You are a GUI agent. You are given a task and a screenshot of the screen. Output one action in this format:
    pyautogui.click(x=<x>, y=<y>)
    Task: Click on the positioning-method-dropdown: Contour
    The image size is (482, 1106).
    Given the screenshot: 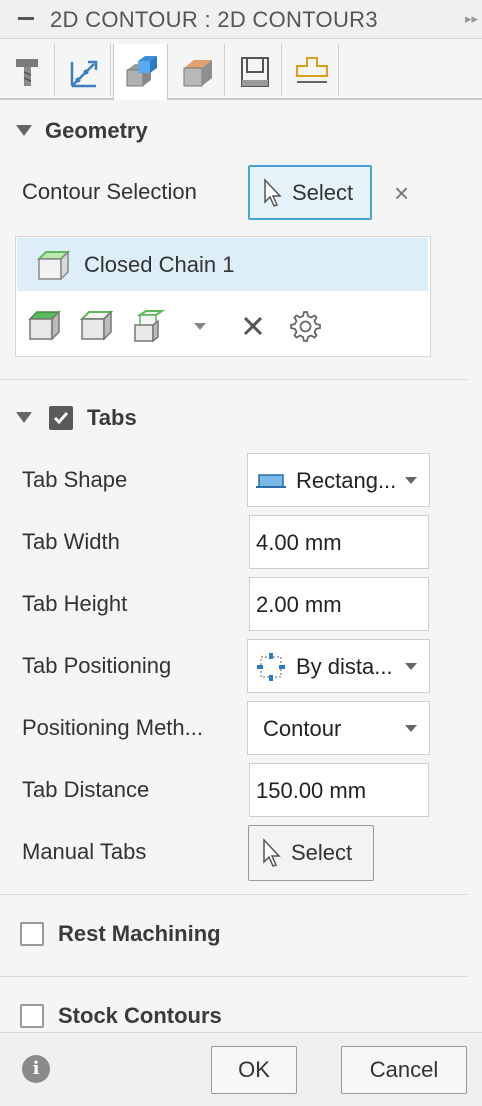 What is the action you would take?
    pyautogui.click(x=338, y=728)
    